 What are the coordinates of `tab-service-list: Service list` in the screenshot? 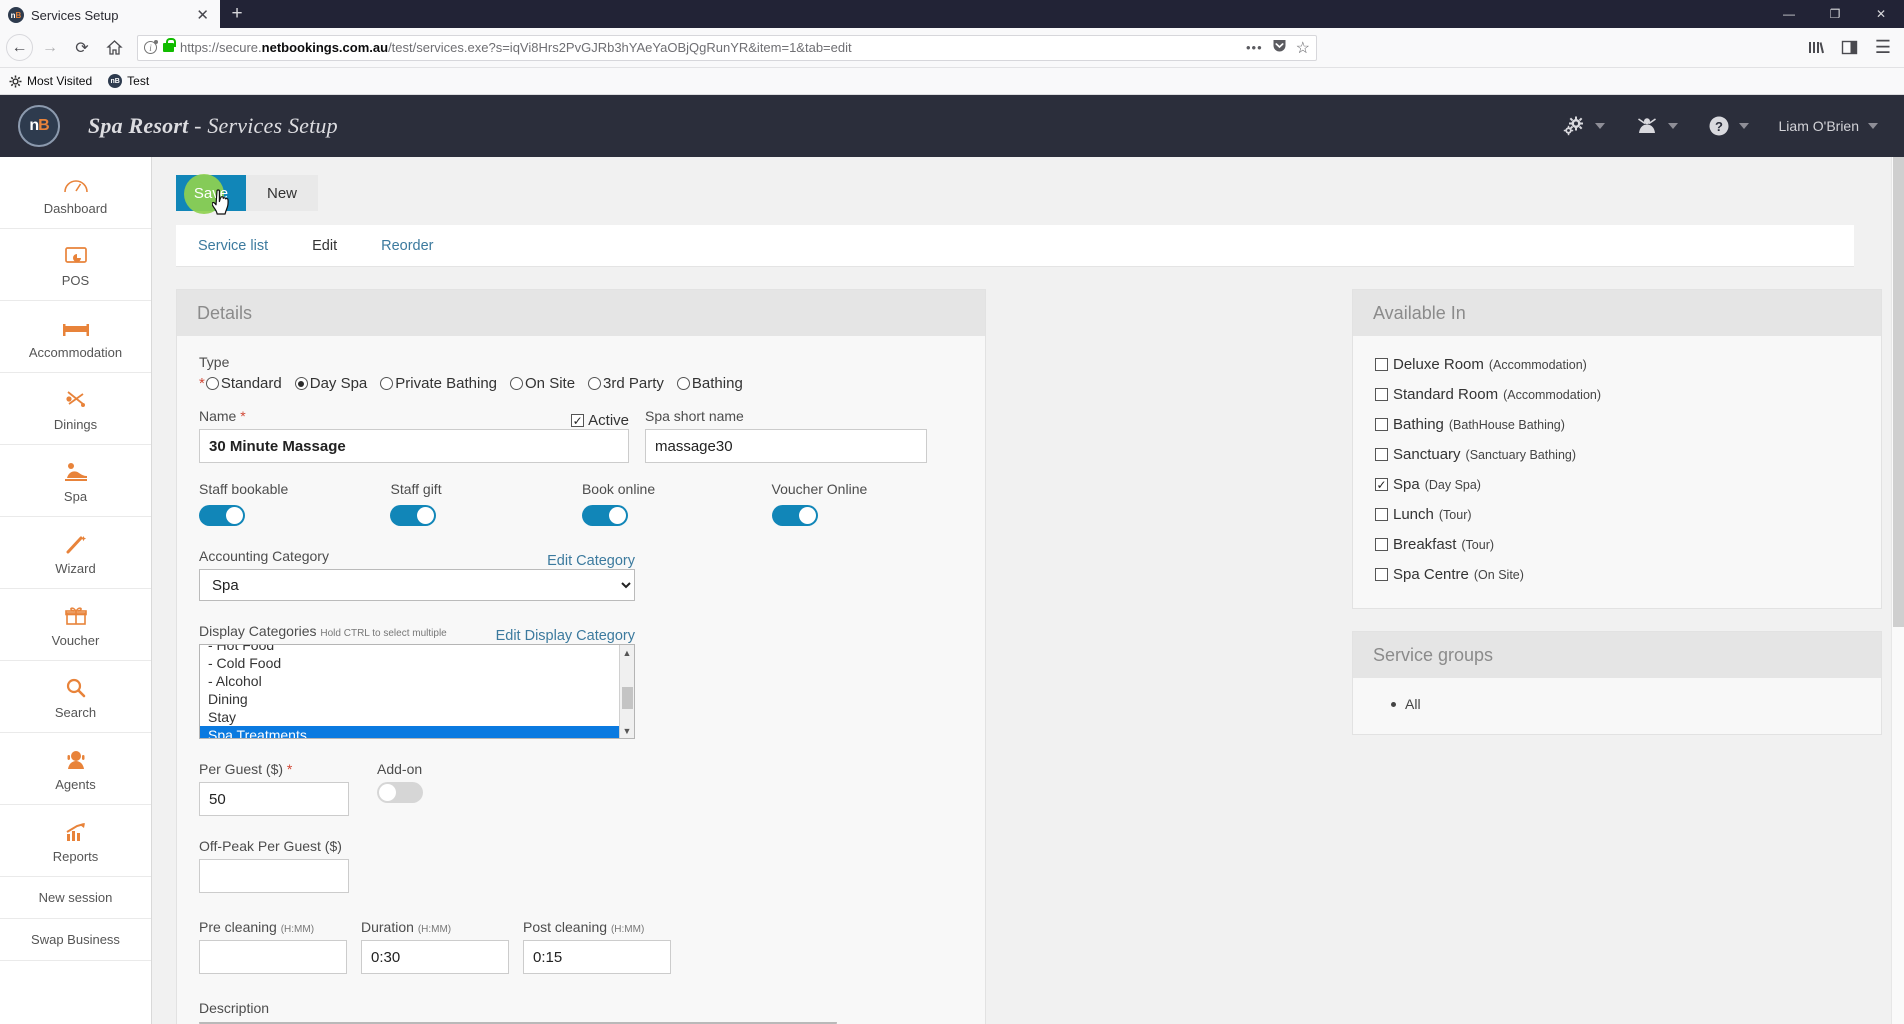 It's located at (233, 245).